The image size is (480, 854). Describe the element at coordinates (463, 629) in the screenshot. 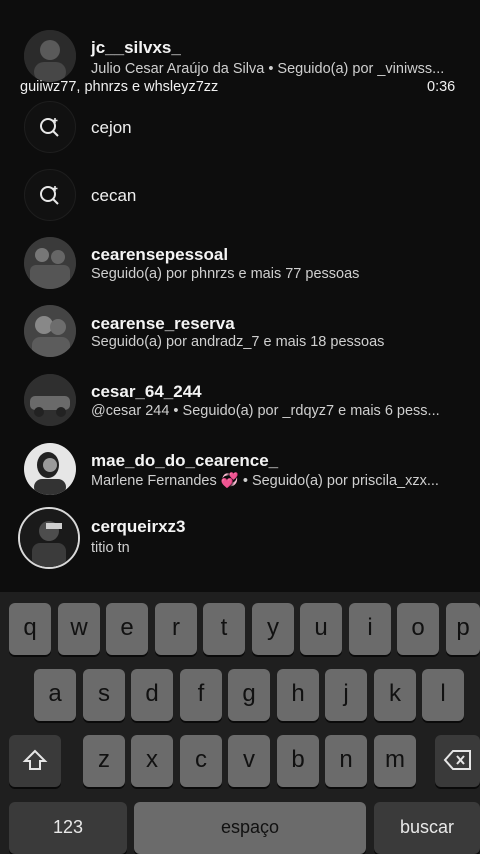

I see `key-p: p` at that location.